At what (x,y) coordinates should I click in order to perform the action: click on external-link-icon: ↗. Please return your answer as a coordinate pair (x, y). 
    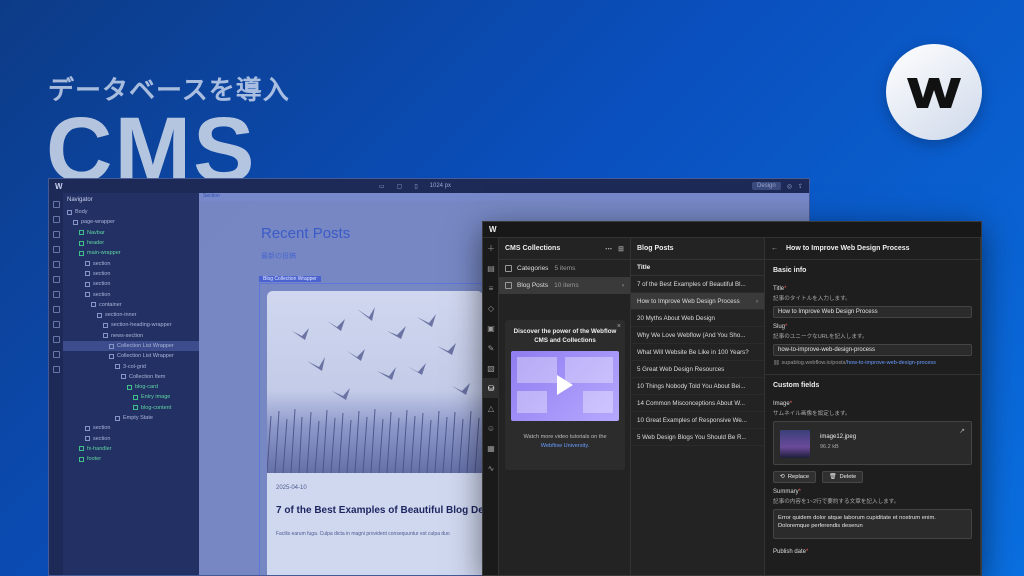
    Looking at the image, I should click on (962, 431).